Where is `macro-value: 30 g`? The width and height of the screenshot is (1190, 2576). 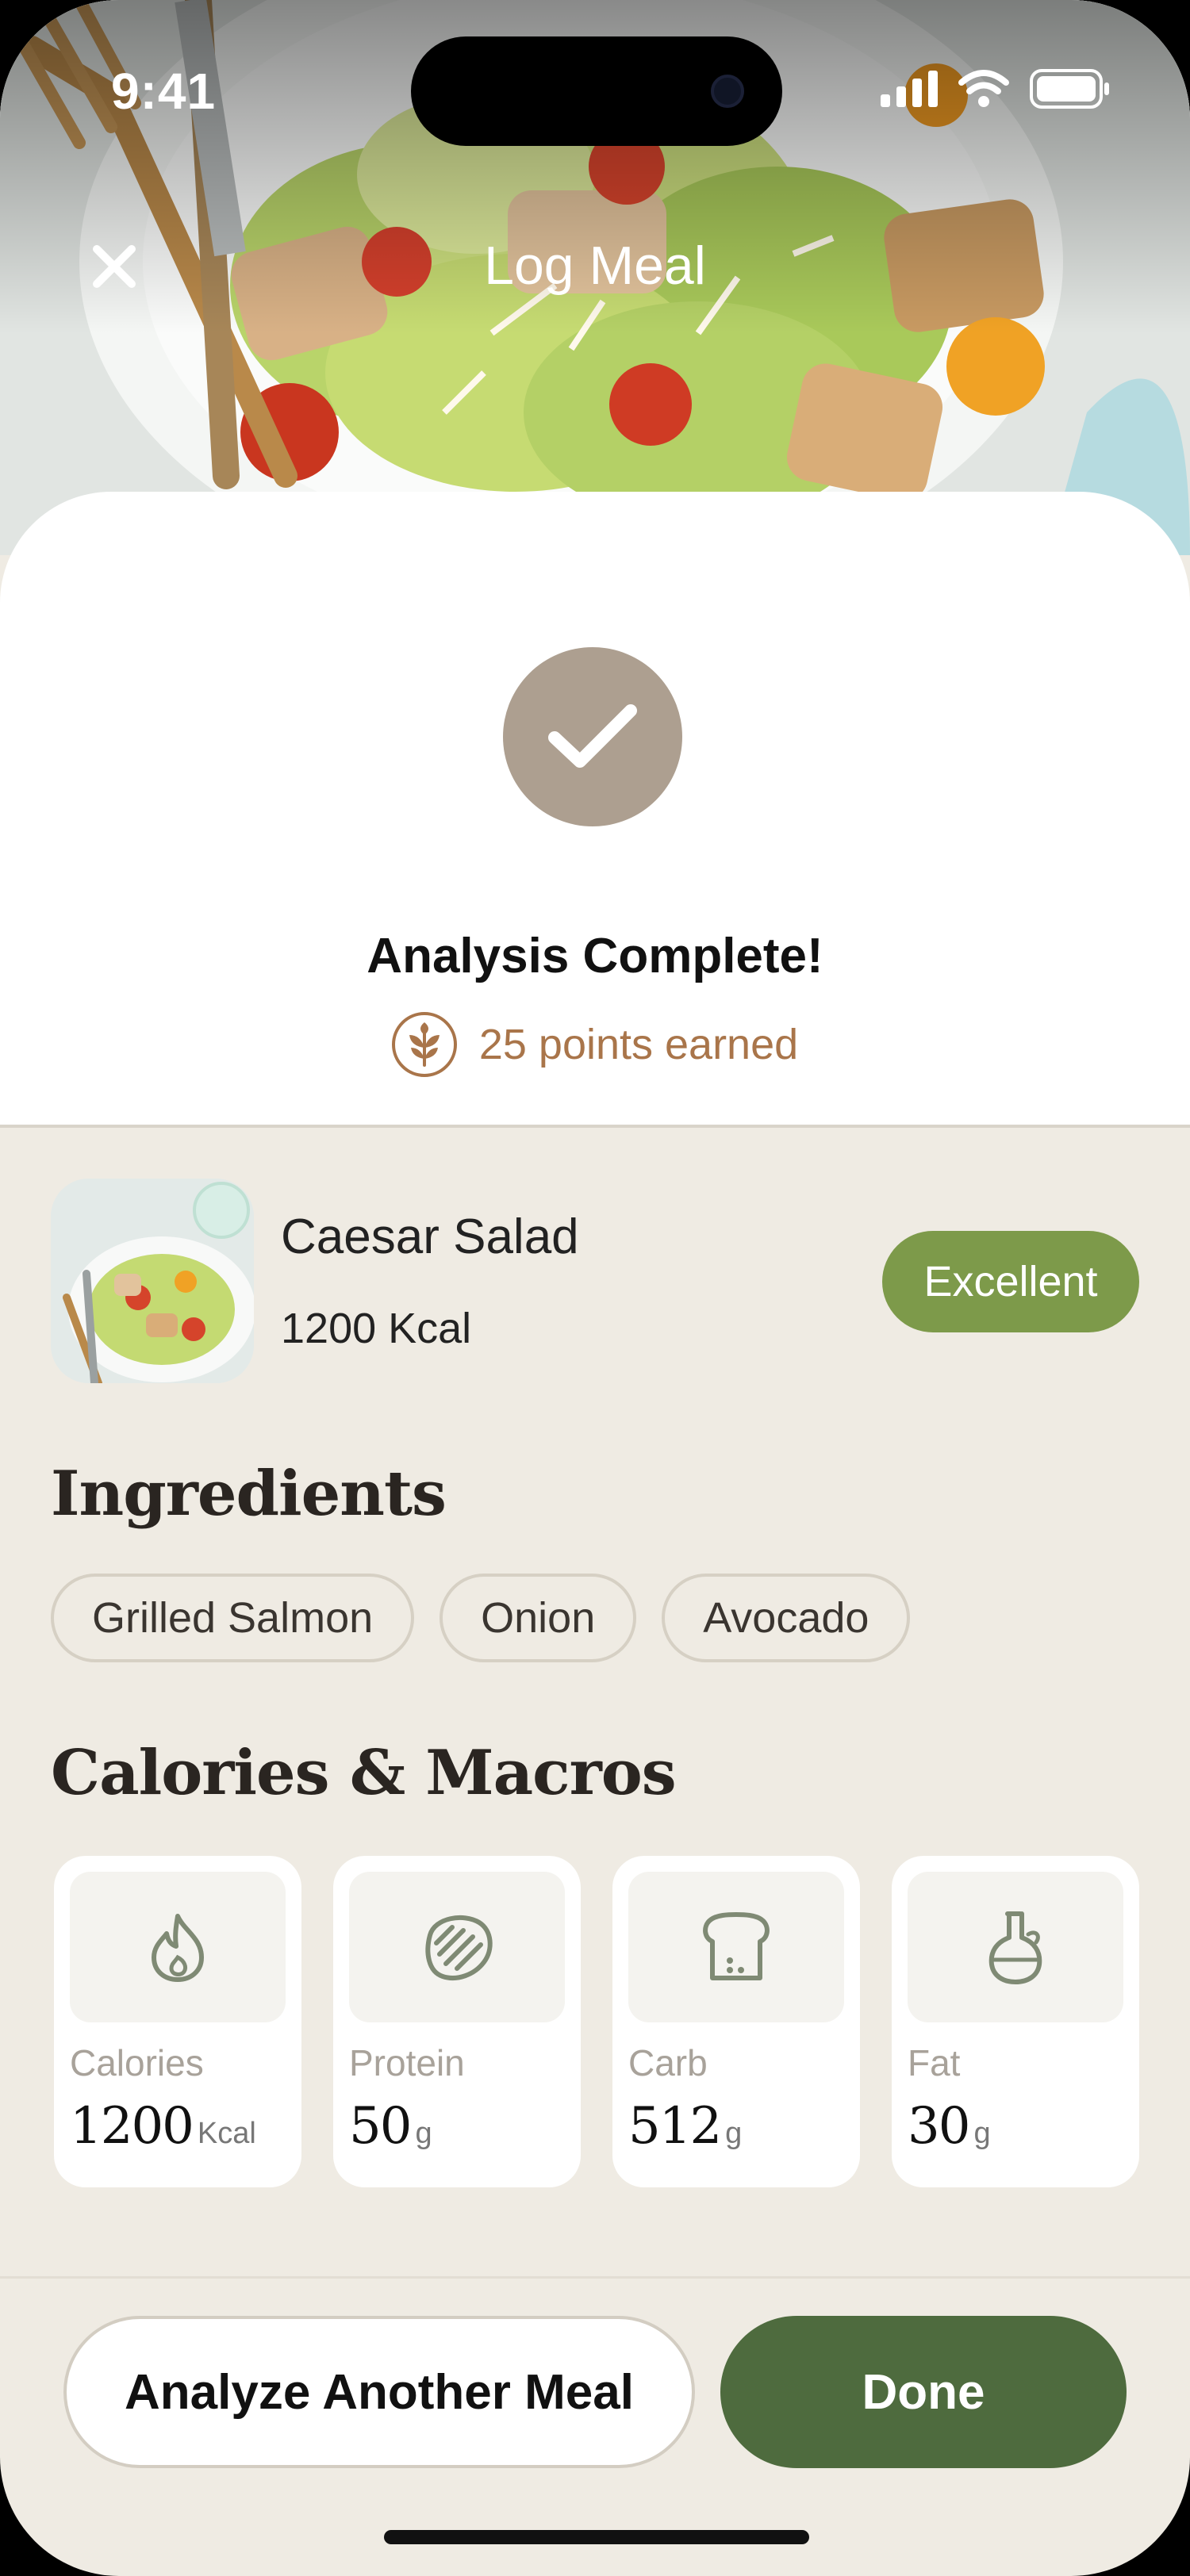
macro-value: 30 g is located at coordinates (949, 2126).